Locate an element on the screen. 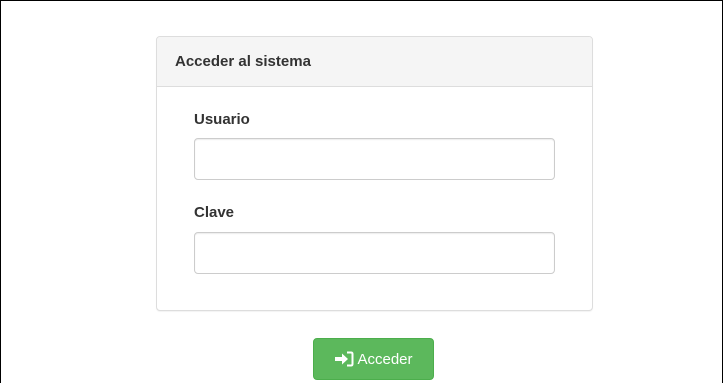  submit-button-label: Acceder is located at coordinates (385, 359).